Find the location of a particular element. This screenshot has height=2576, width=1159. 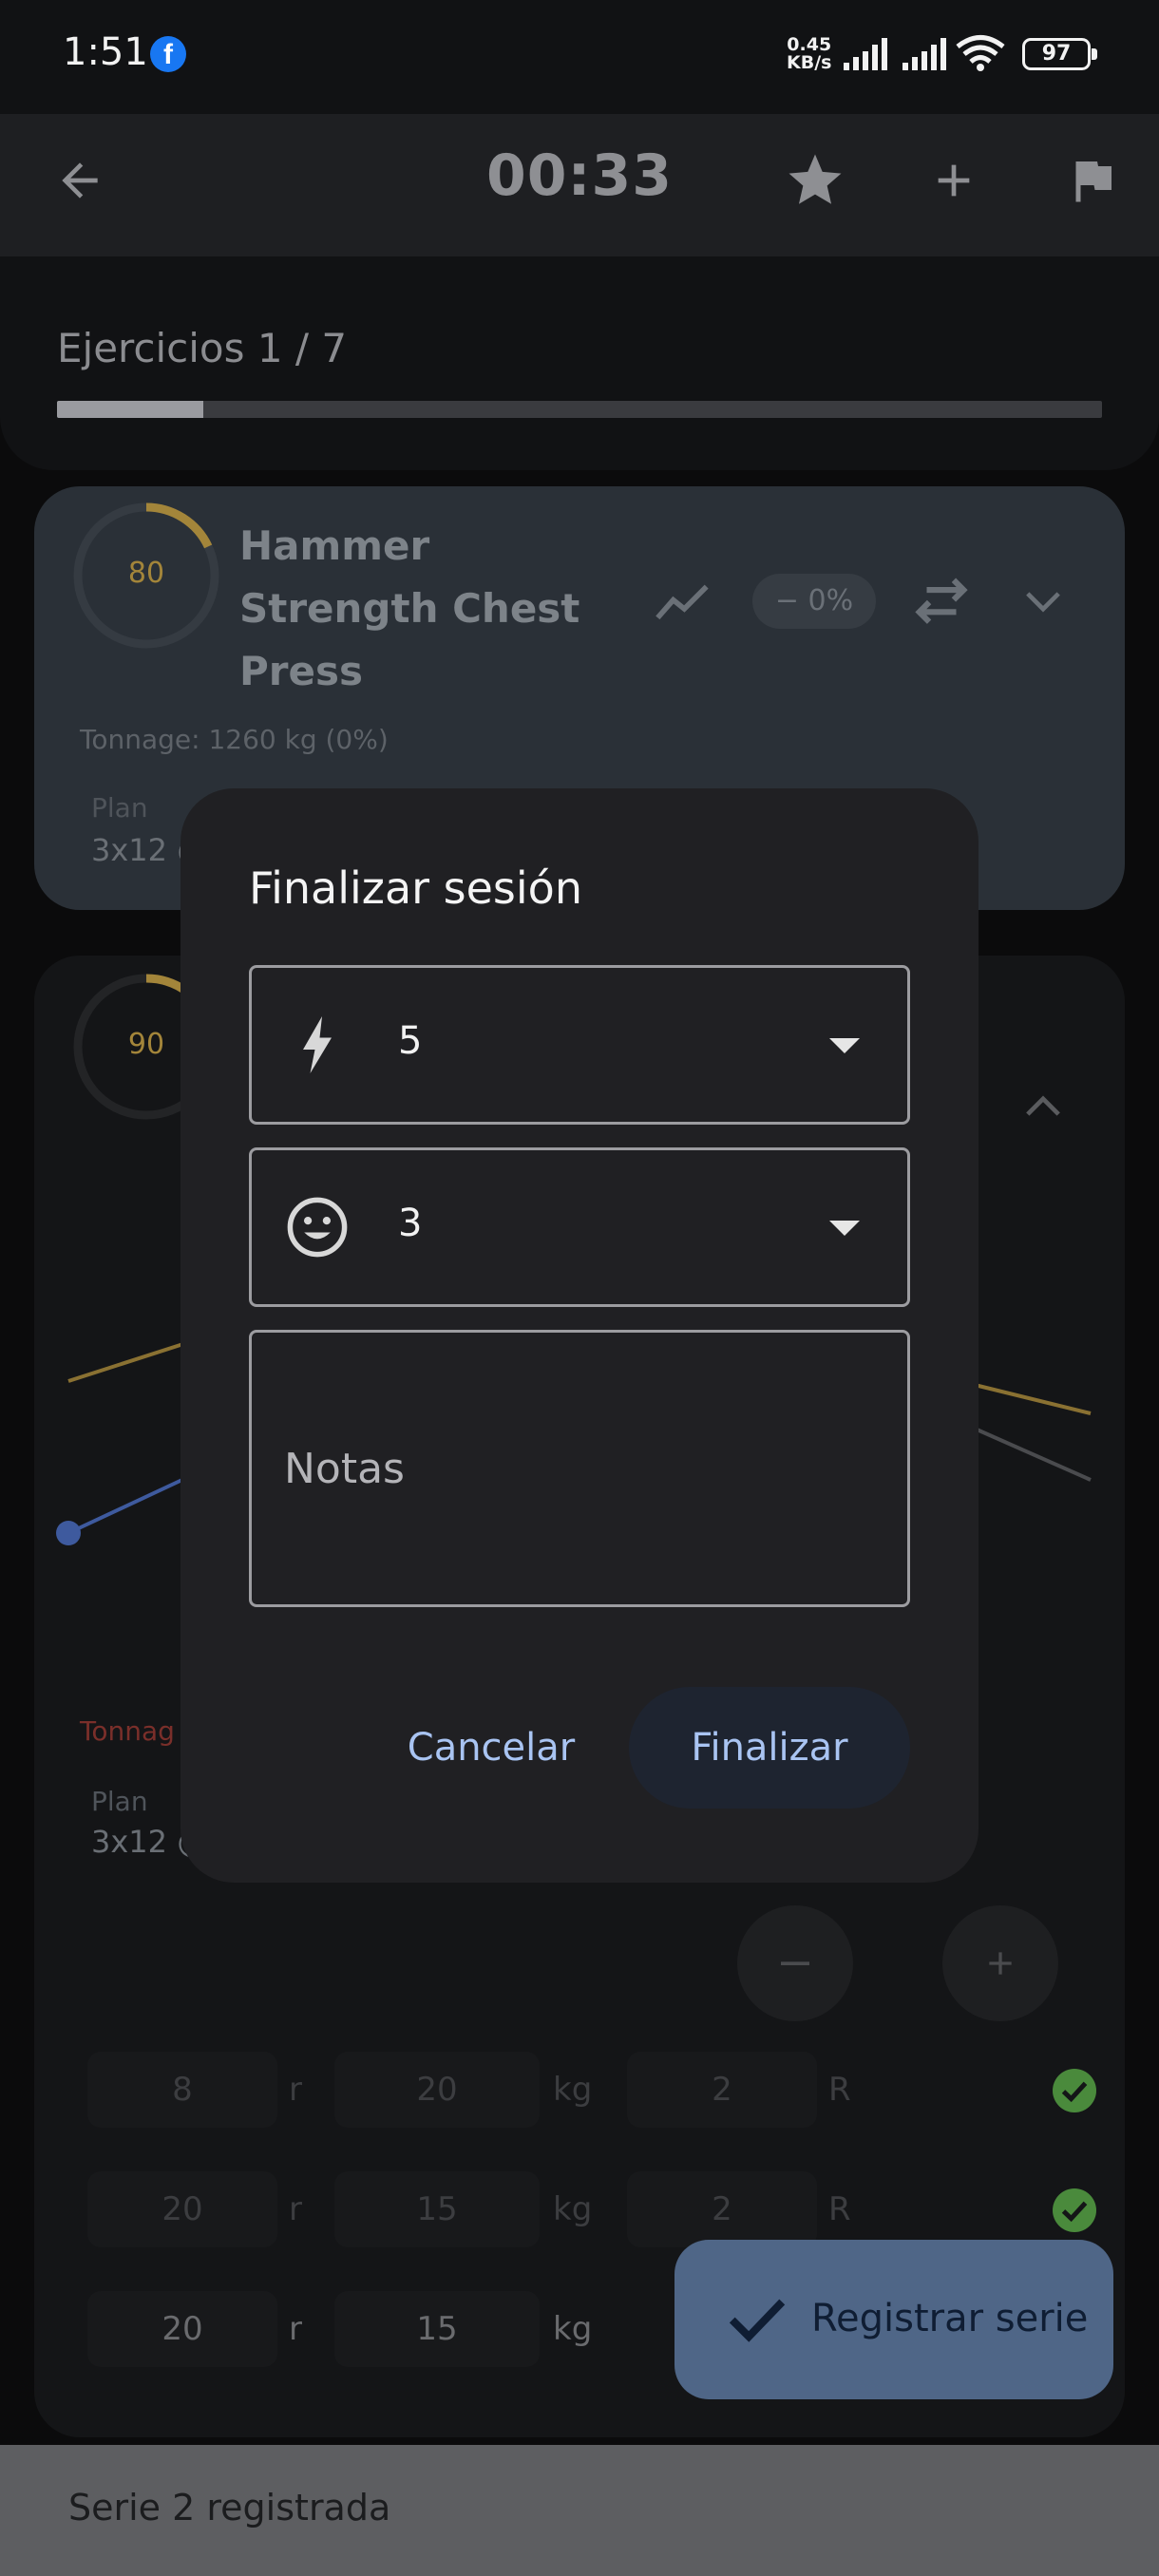

notes-field: Notas is located at coordinates (579, 1468).